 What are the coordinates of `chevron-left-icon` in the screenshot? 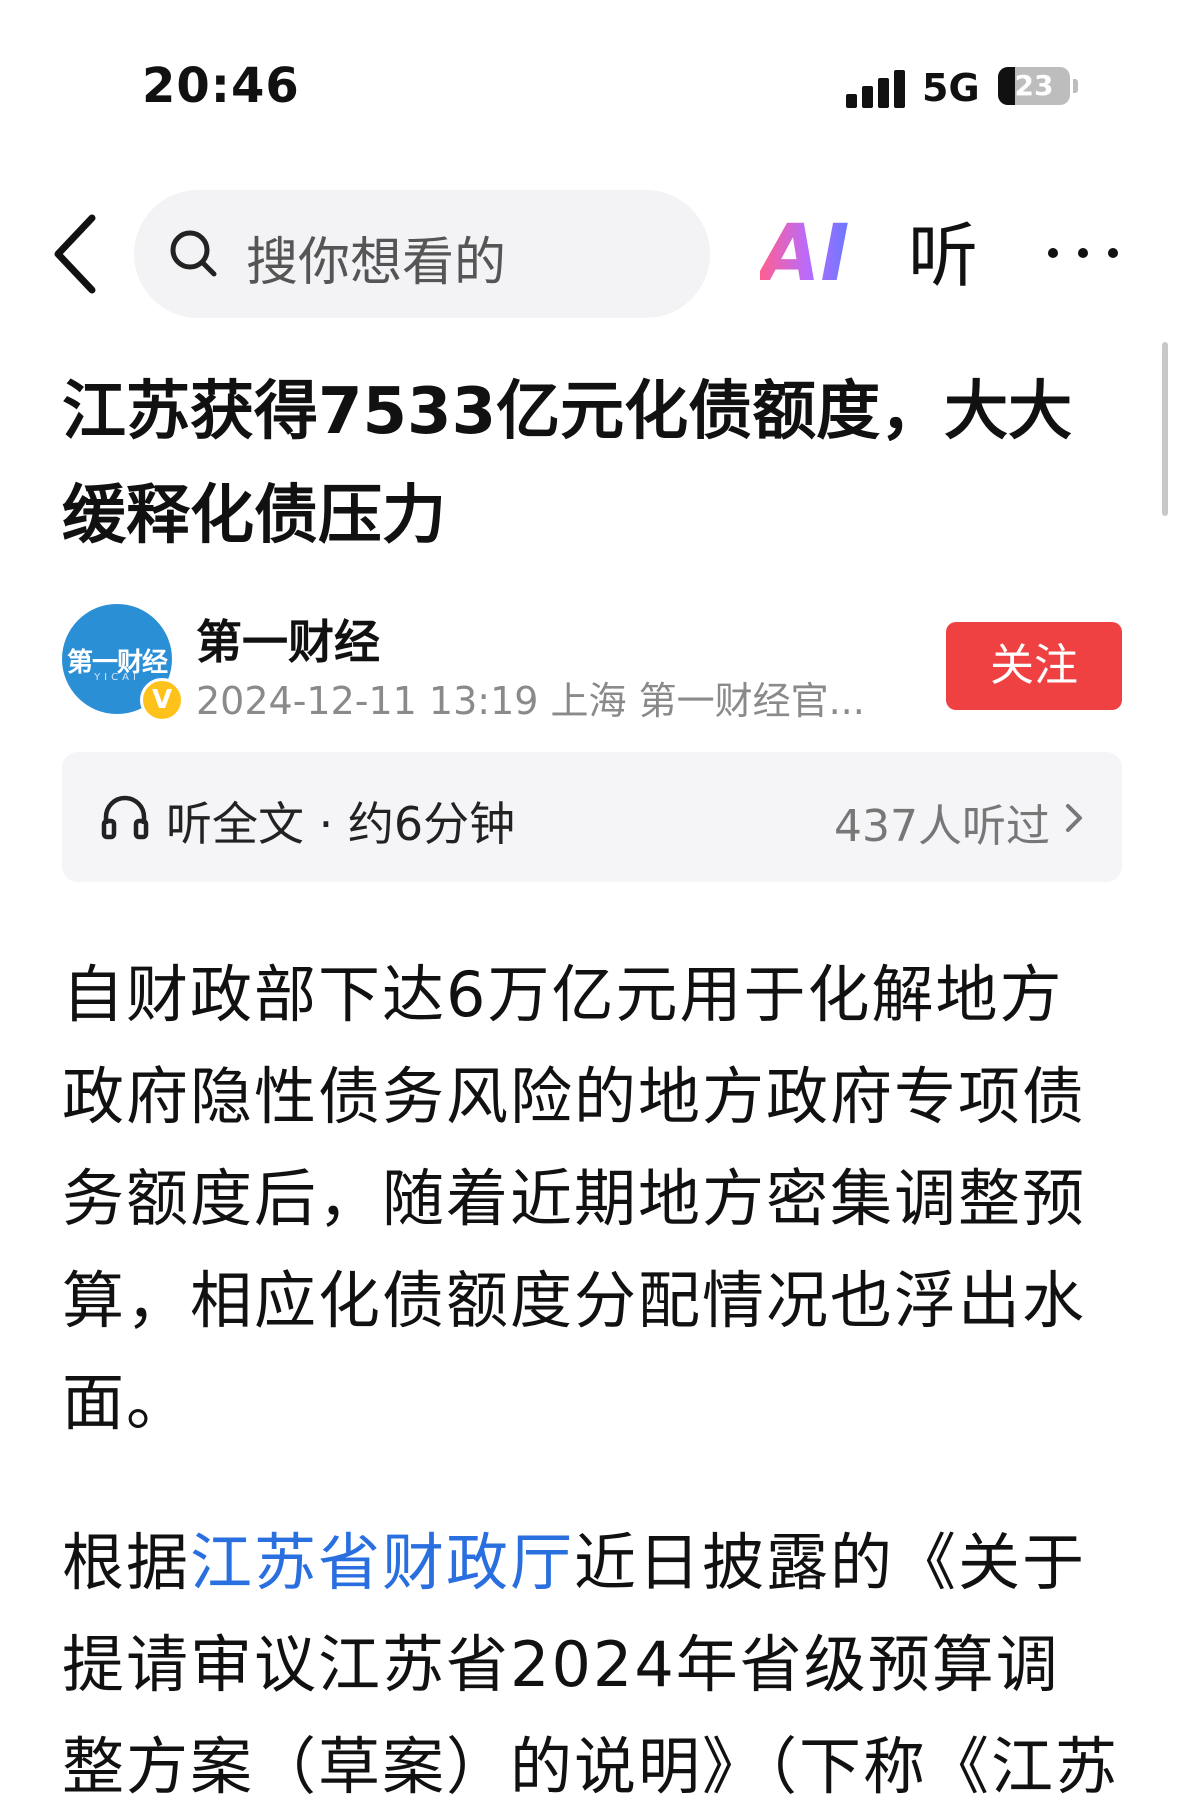 It's located at (75, 254).